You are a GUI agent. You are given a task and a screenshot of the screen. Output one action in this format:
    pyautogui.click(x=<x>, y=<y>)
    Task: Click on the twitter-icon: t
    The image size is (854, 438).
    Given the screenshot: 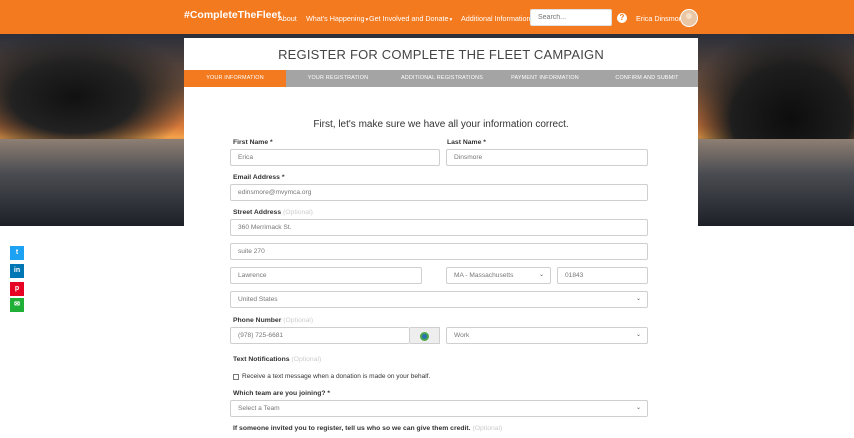 What is the action you would take?
    pyautogui.click(x=17, y=253)
    